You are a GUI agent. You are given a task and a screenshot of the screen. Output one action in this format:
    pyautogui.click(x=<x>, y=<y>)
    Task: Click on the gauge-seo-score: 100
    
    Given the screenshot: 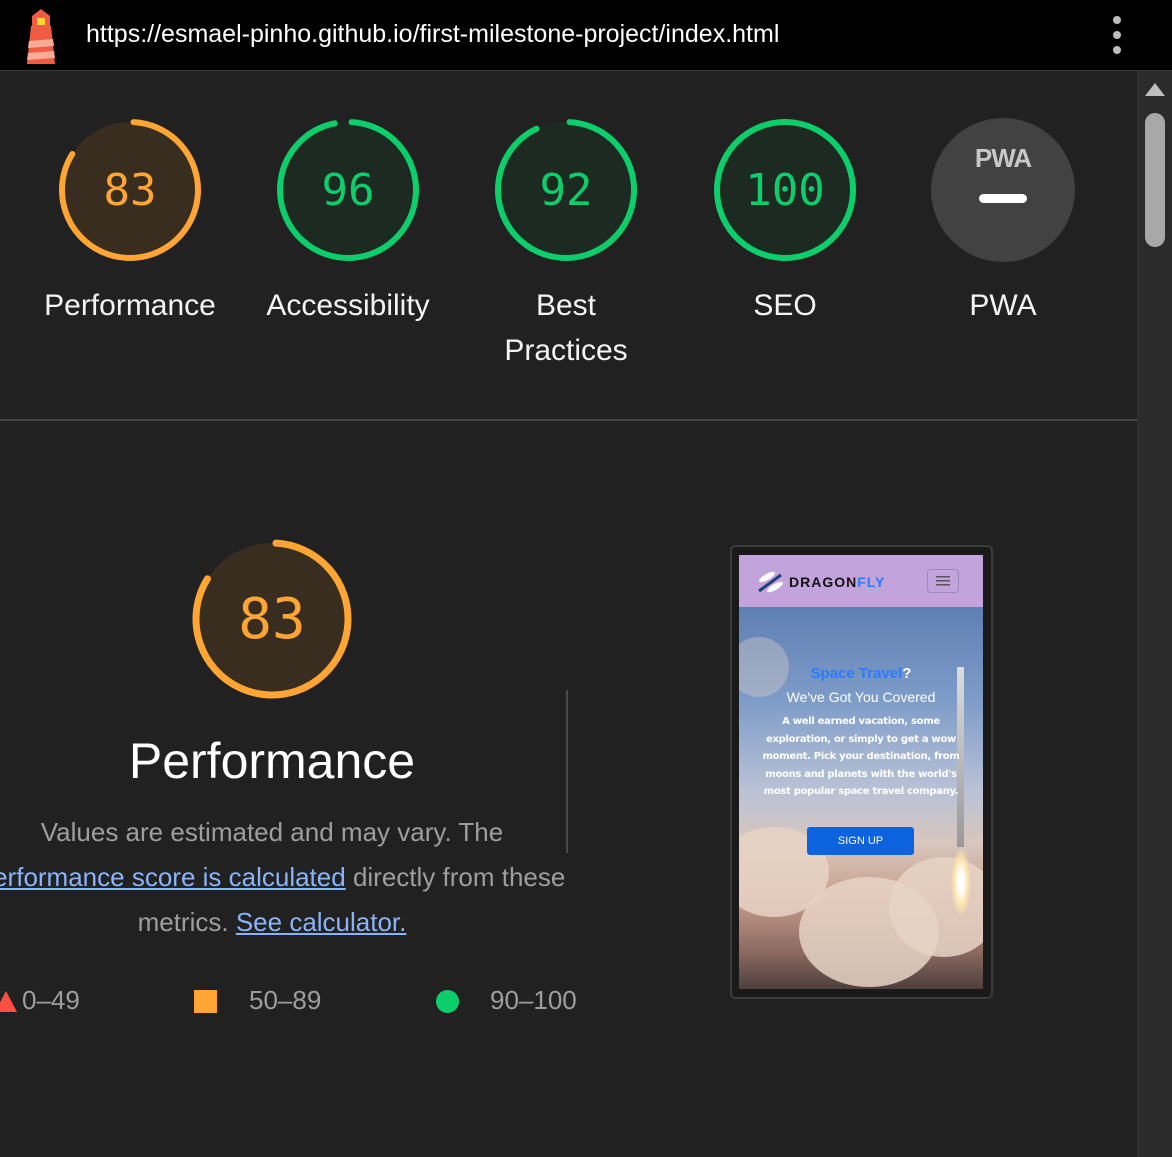 What is the action you would take?
    pyautogui.click(x=785, y=190)
    